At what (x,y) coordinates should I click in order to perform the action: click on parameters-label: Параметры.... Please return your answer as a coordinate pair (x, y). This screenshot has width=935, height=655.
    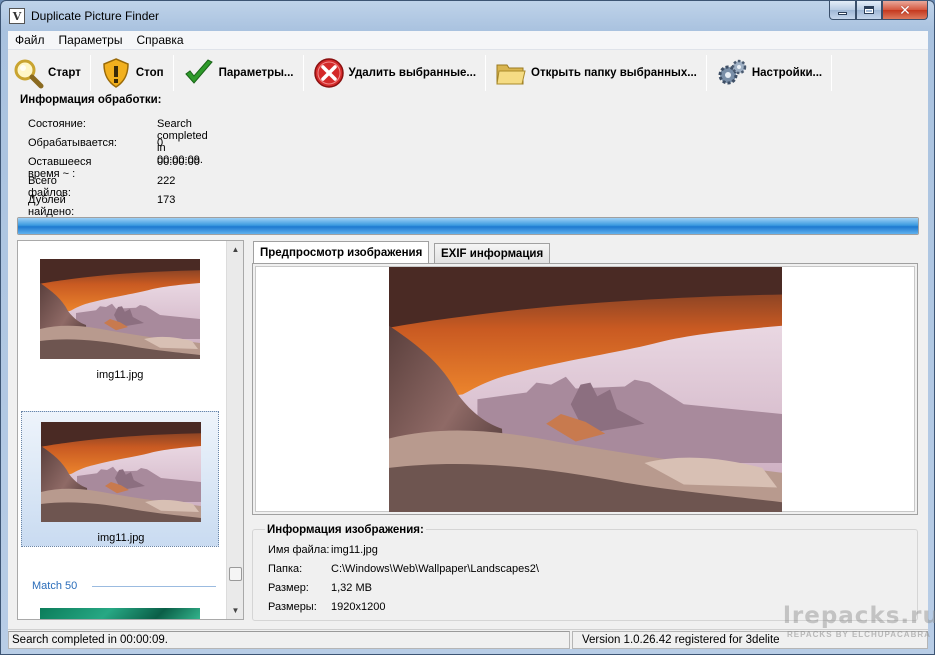
    Looking at the image, I should click on (256, 73).